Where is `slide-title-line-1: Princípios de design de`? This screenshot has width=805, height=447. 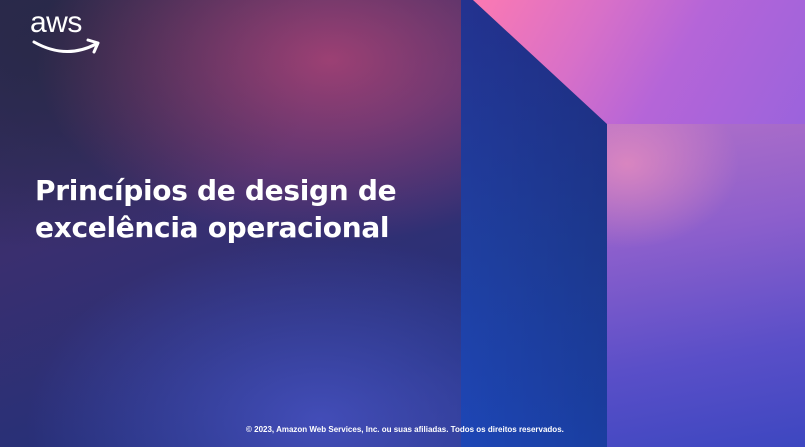
slide-title-line-1: Princípios de design de is located at coordinates (216, 190).